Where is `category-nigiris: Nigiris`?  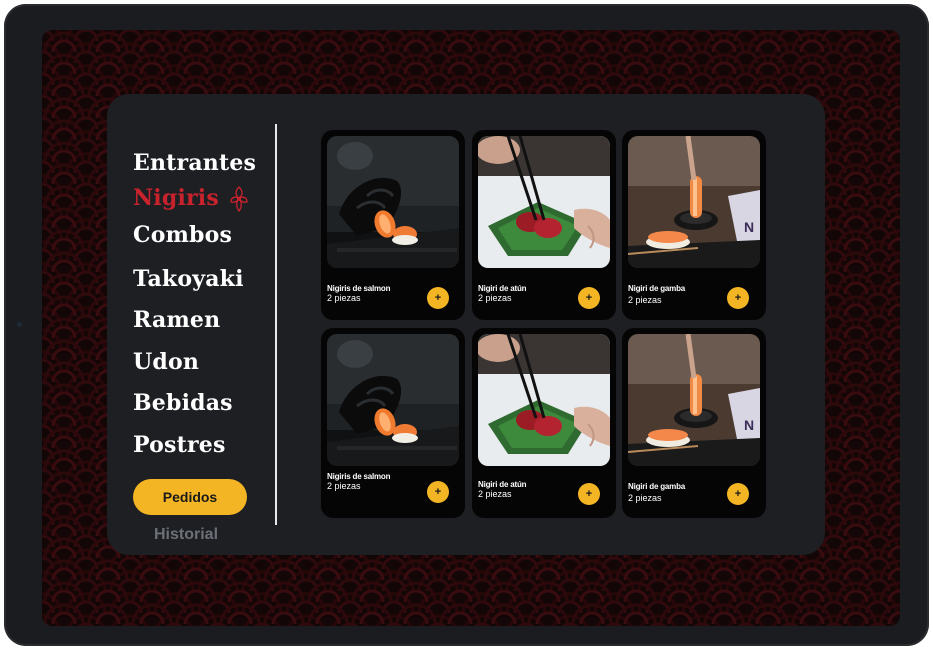 category-nigiris: Nigiris is located at coordinates (176, 198).